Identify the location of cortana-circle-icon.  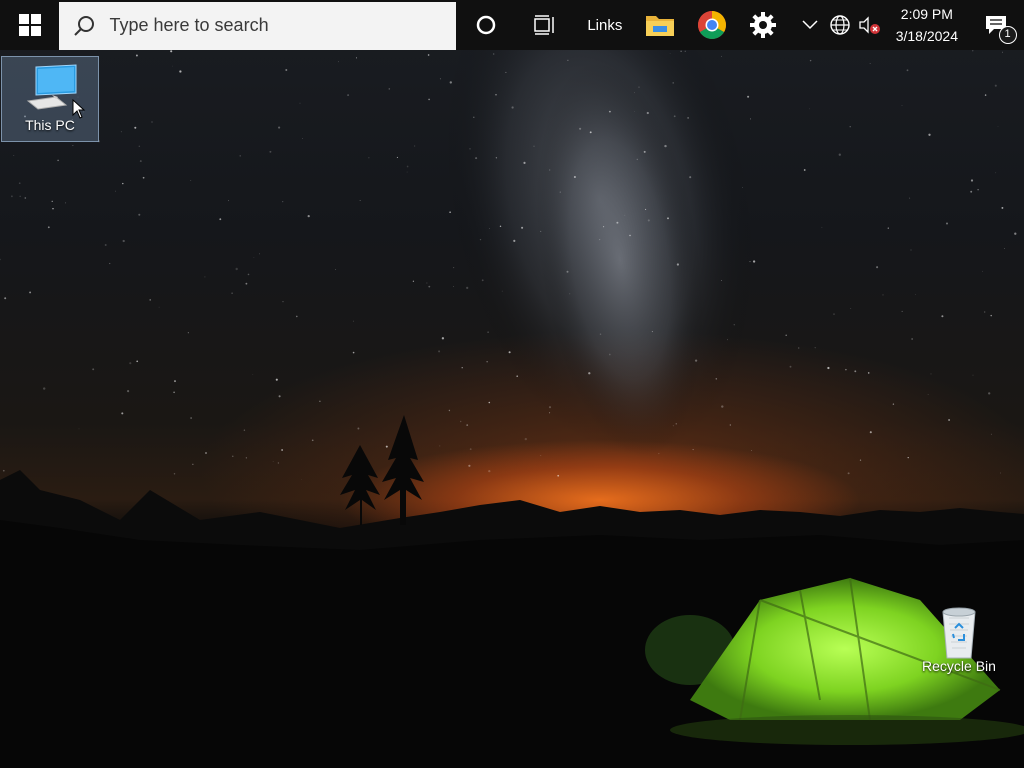
(486, 25).